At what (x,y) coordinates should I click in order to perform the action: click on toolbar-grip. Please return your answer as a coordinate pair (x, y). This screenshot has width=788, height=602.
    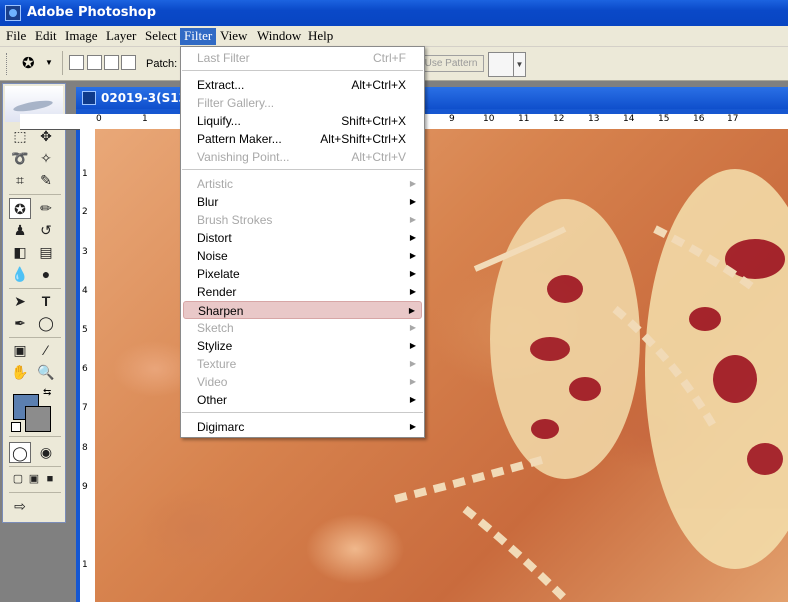
    Looking at the image, I should click on (8, 64).